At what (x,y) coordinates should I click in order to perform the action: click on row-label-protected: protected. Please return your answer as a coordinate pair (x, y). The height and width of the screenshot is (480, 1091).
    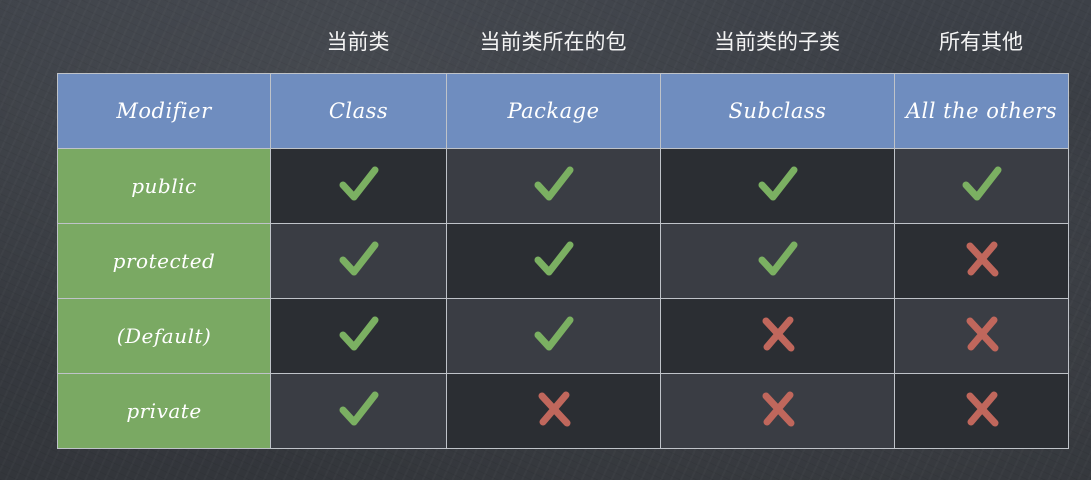
    Looking at the image, I should click on (164, 261).